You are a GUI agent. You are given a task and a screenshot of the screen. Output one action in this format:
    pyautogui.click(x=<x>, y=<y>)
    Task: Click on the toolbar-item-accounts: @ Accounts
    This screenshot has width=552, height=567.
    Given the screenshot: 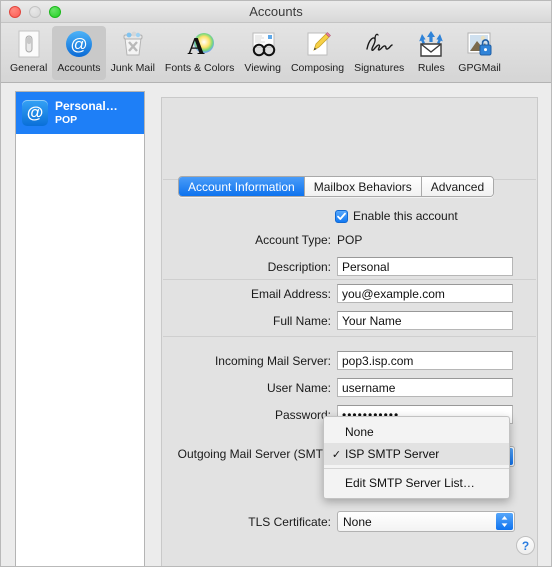 What is the action you would take?
    pyautogui.click(x=79, y=53)
    